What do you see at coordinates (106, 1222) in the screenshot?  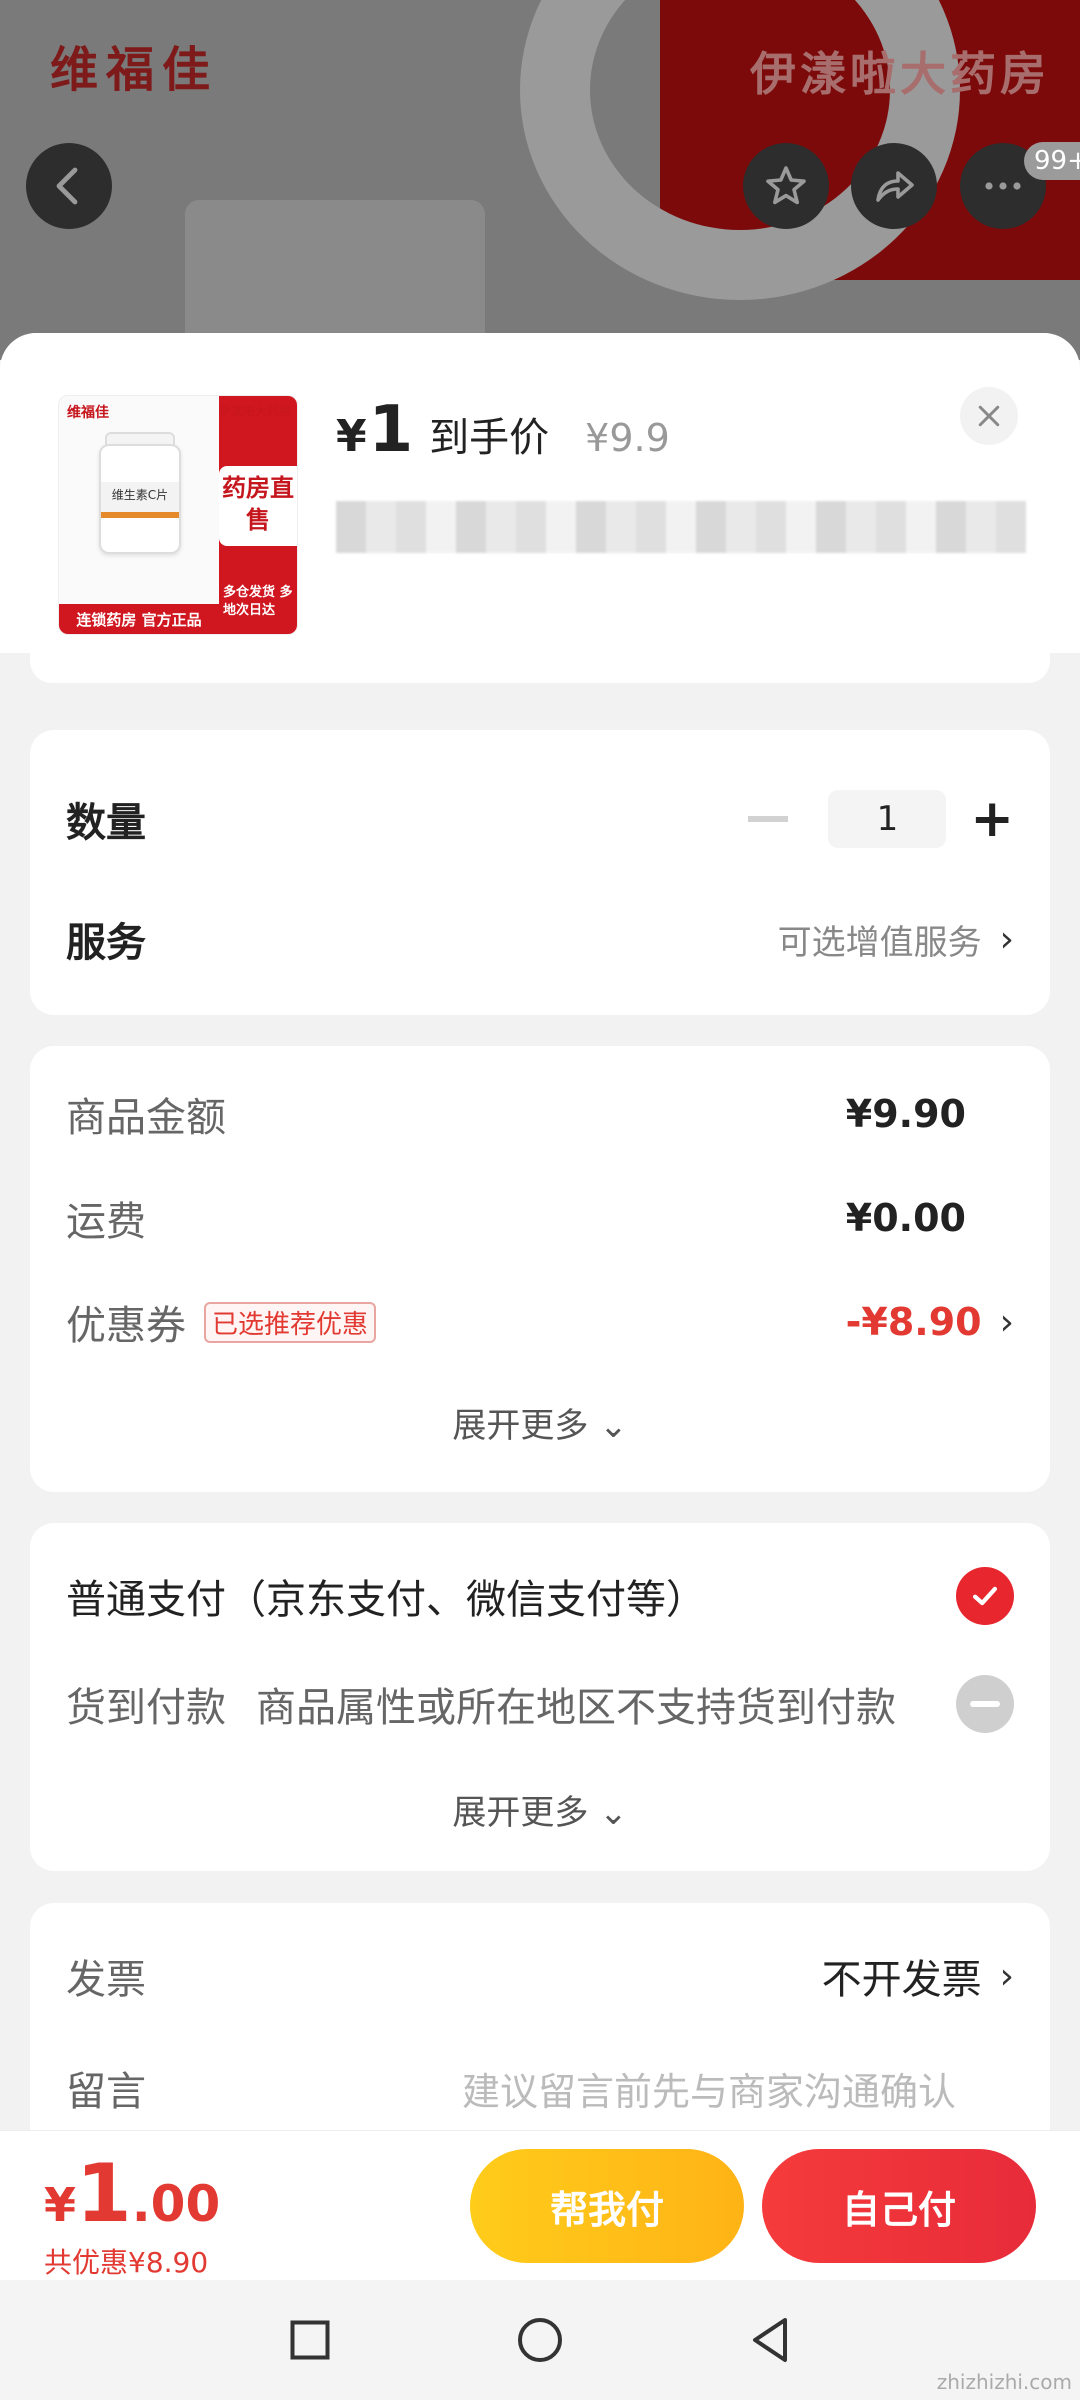 I see `shipping-label: 运费` at bounding box center [106, 1222].